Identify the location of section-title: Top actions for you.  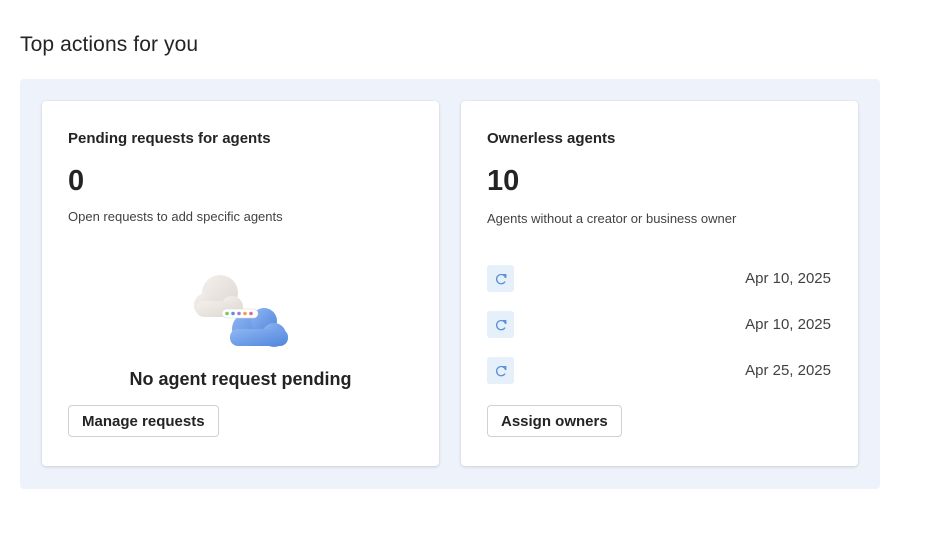
(109, 44).